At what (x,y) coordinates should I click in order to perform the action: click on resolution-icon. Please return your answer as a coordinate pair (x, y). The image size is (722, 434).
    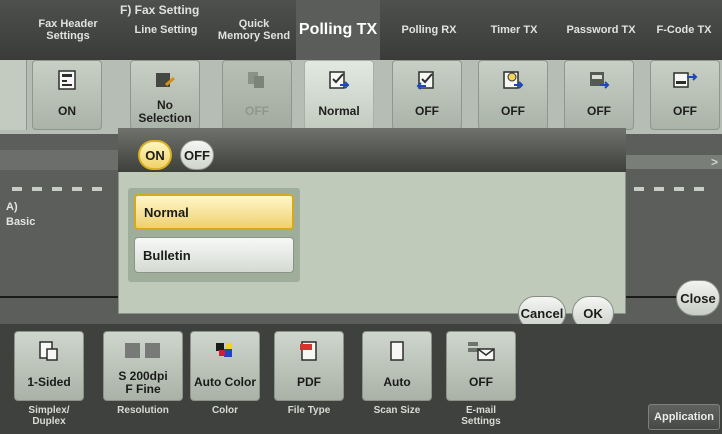
    Looking at the image, I should click on (142, 350).